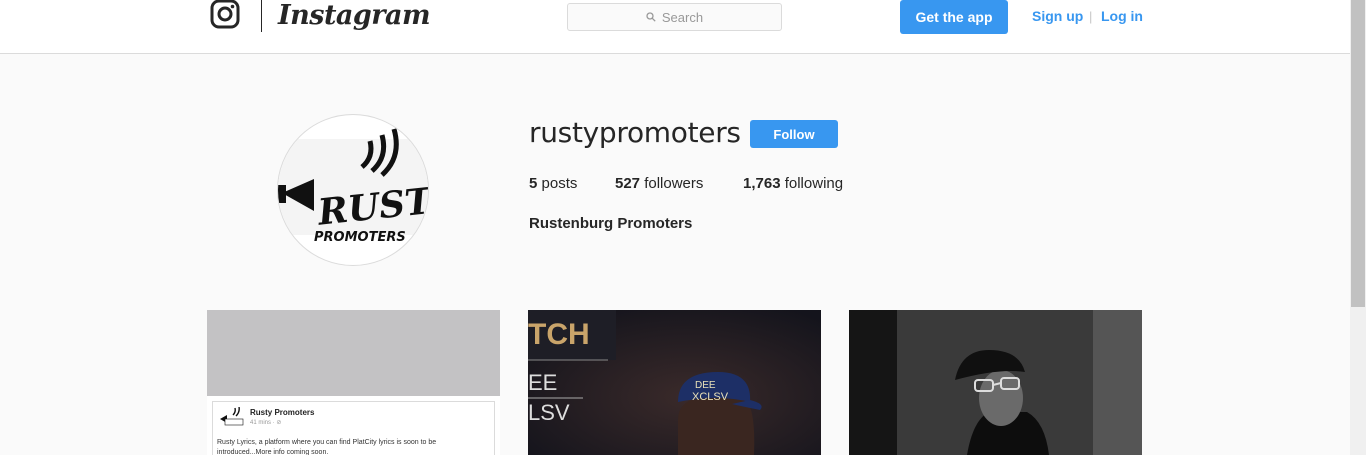  I want to click on instagram-wordmark: Instagram, so click(354, 15).